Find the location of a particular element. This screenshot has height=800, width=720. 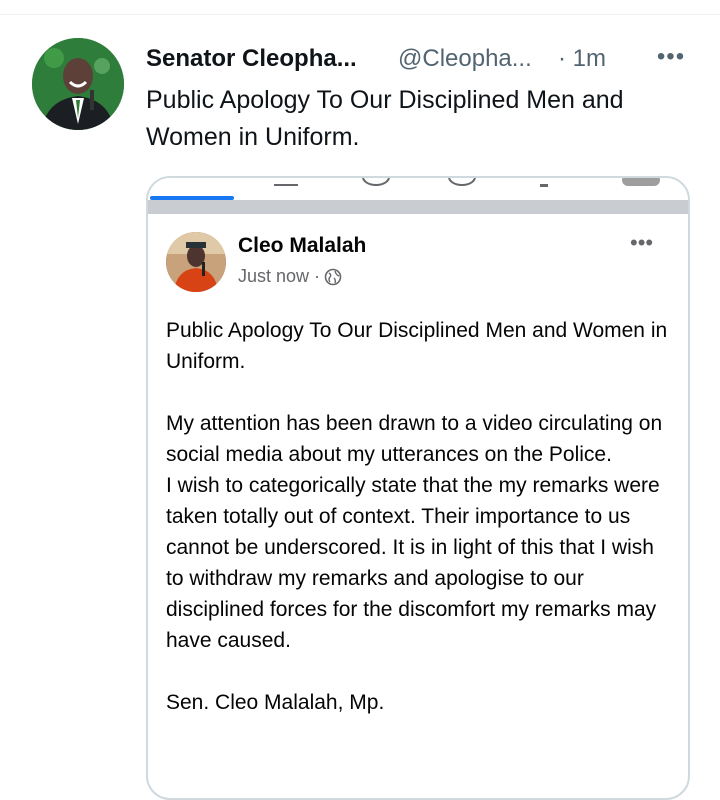

post-author-name: Cleo Malalah is located at coordinates (302, 246).